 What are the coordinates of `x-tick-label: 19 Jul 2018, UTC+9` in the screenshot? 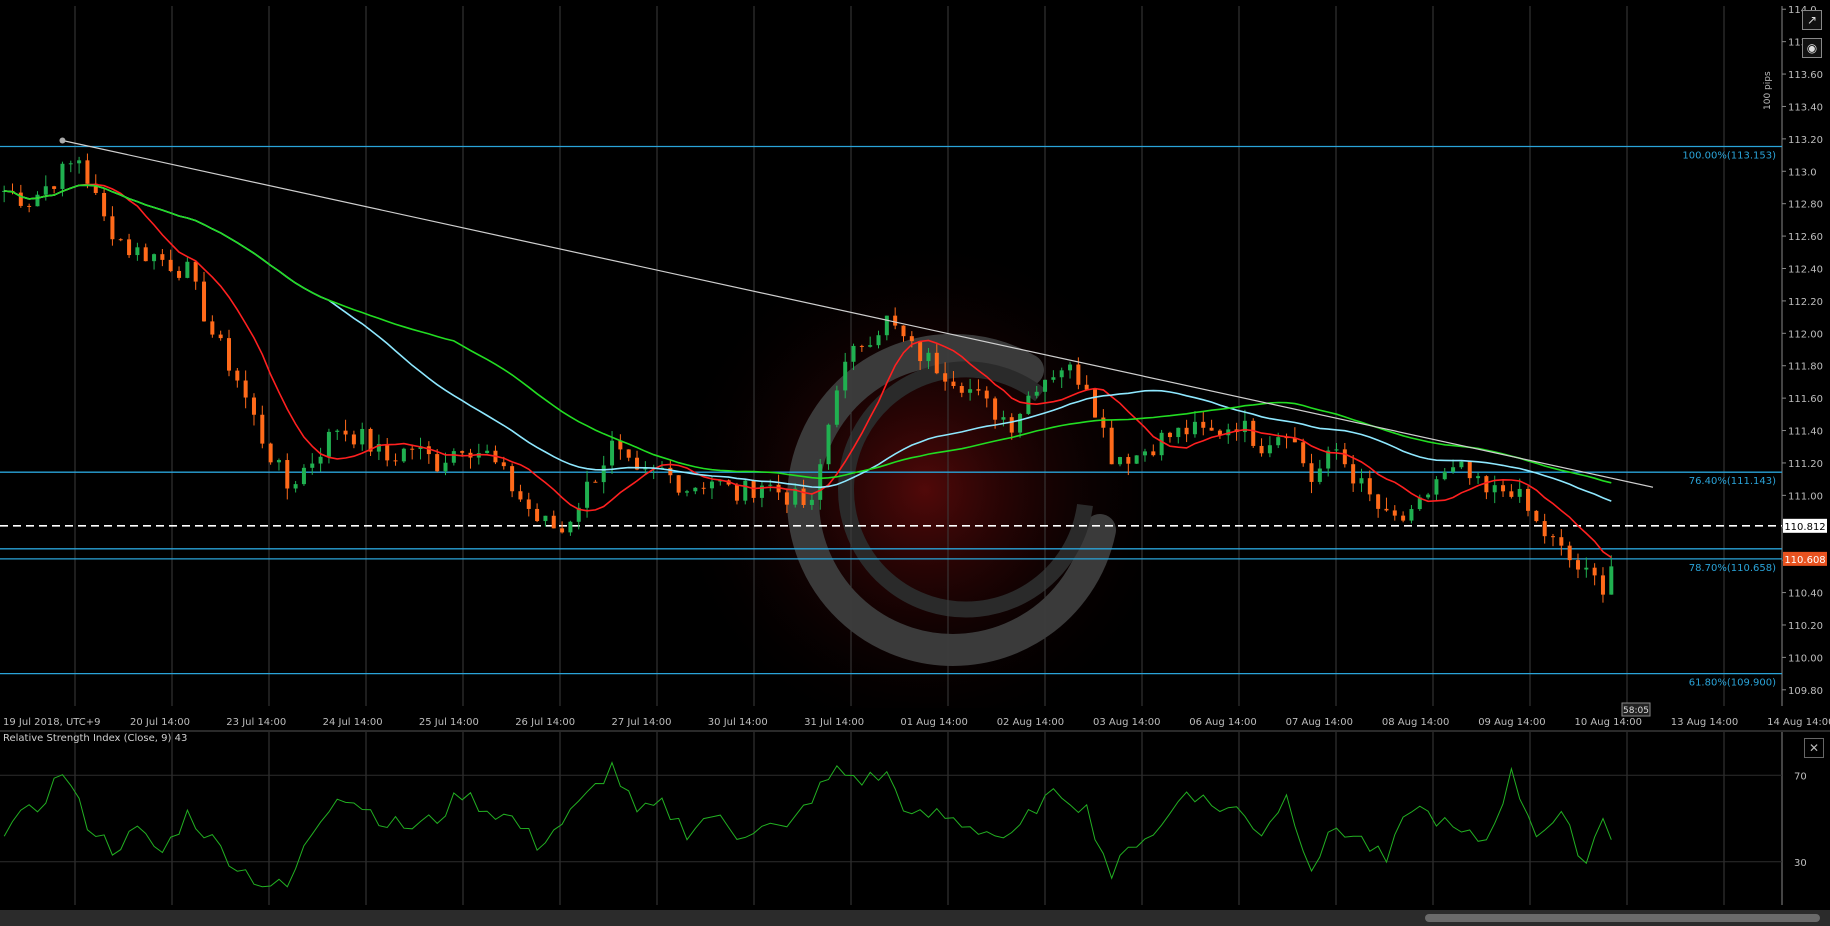 It's located at (52, 722).